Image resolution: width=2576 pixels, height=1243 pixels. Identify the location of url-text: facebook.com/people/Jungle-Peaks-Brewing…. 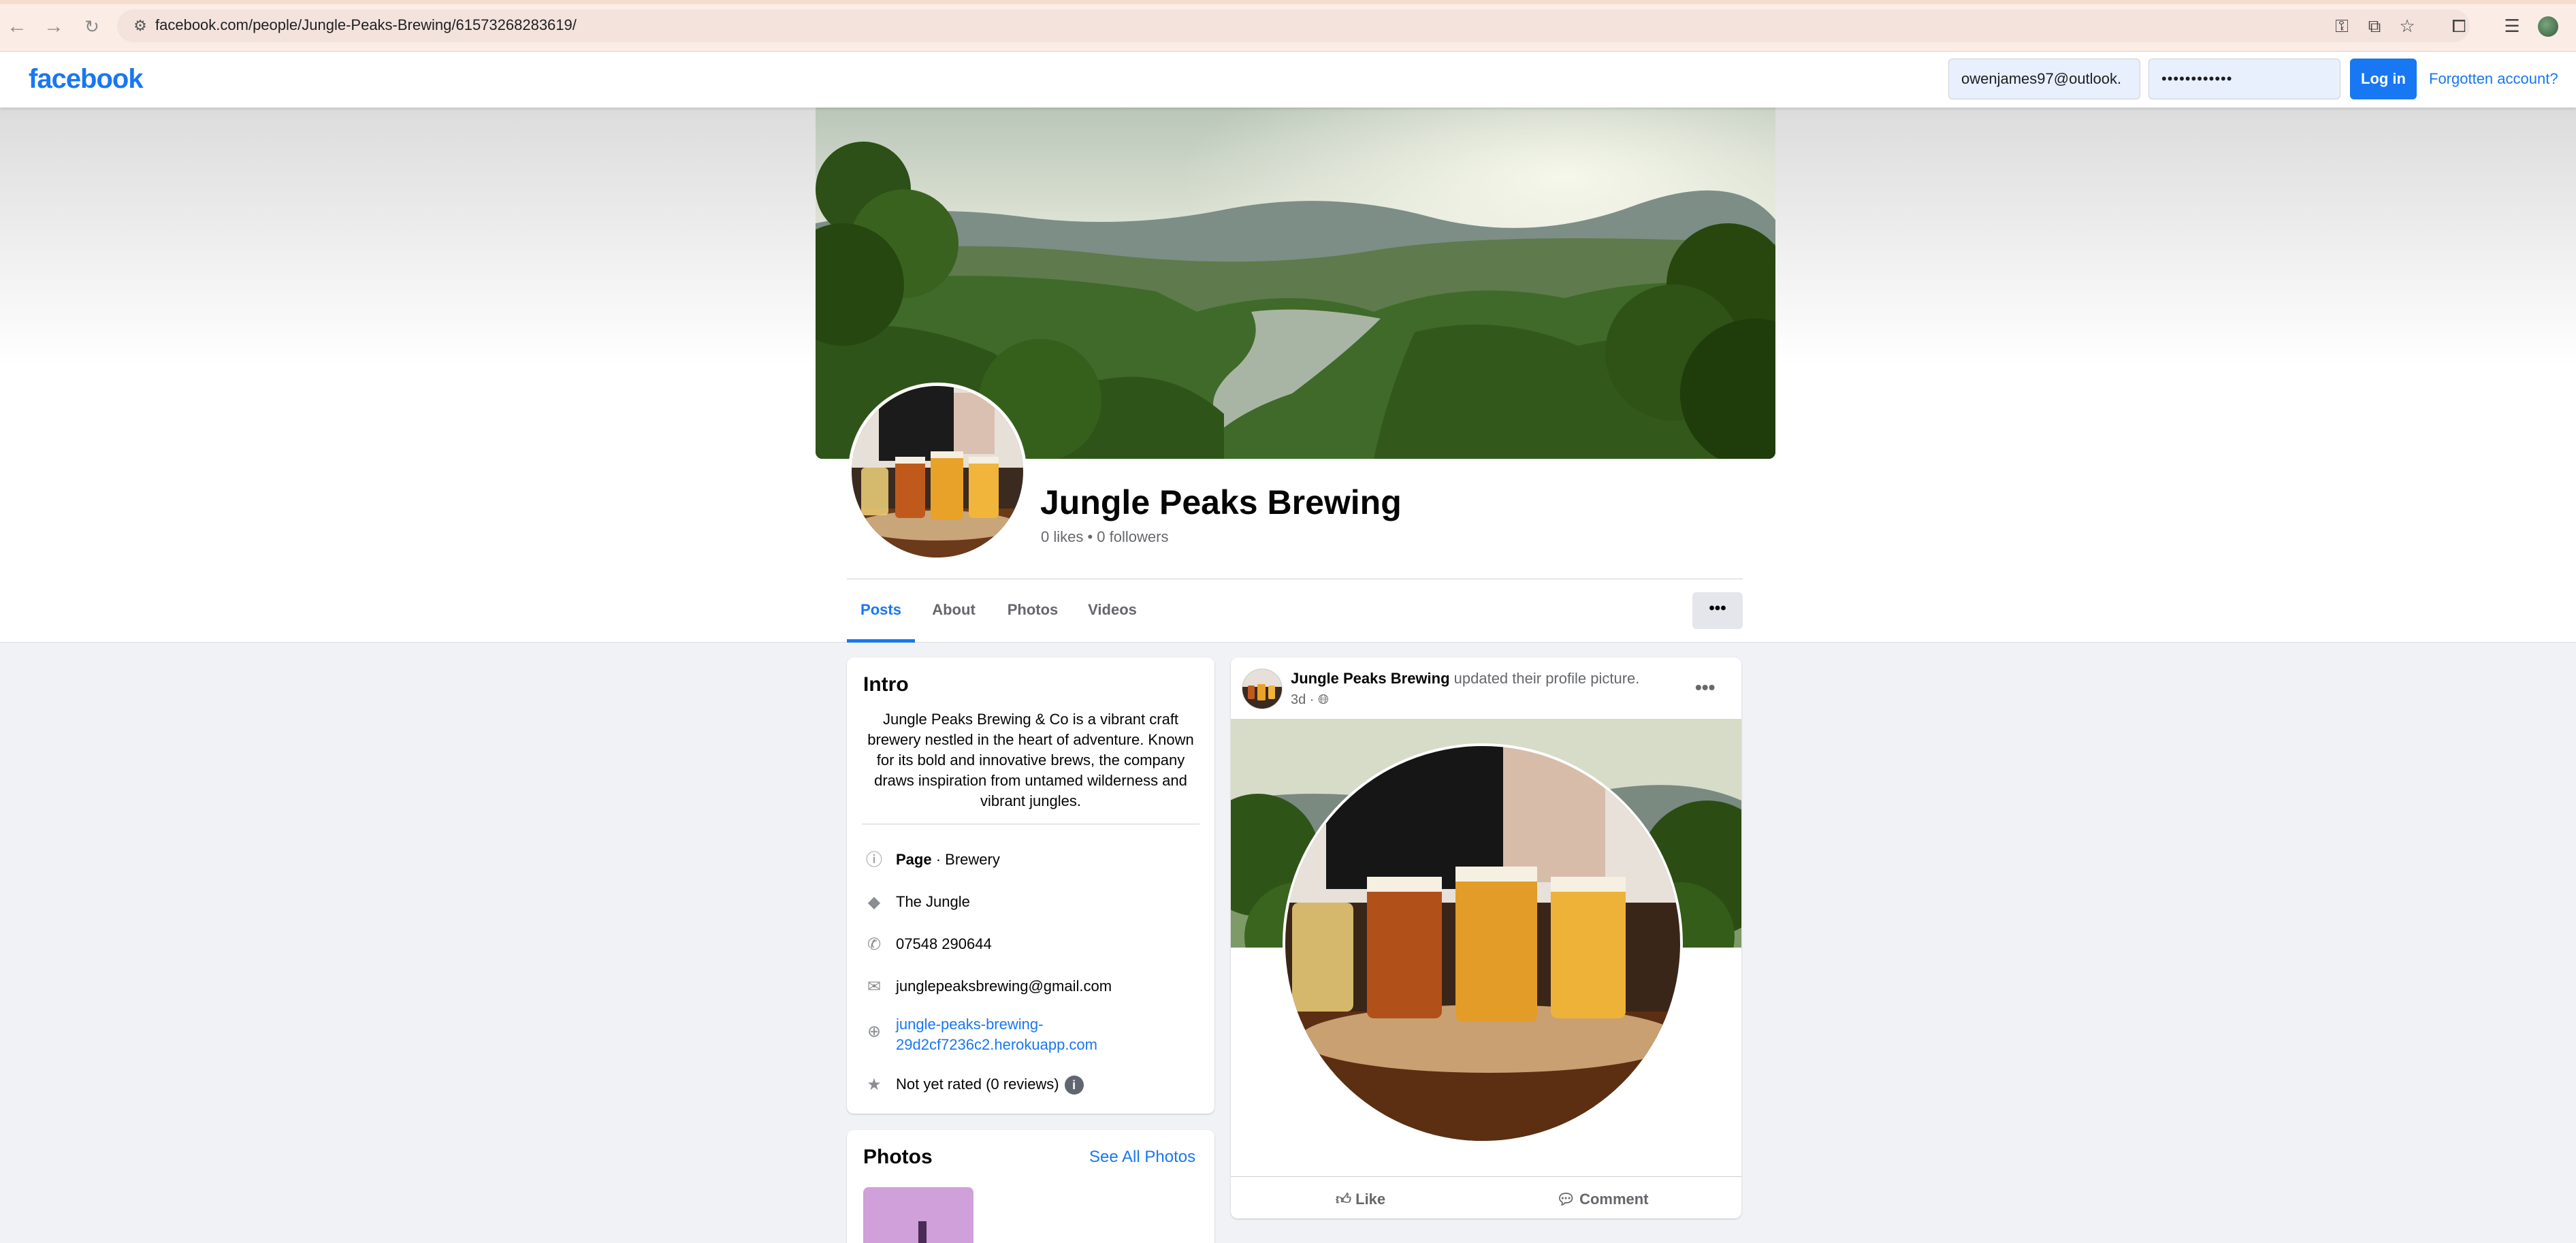
(366, 25).